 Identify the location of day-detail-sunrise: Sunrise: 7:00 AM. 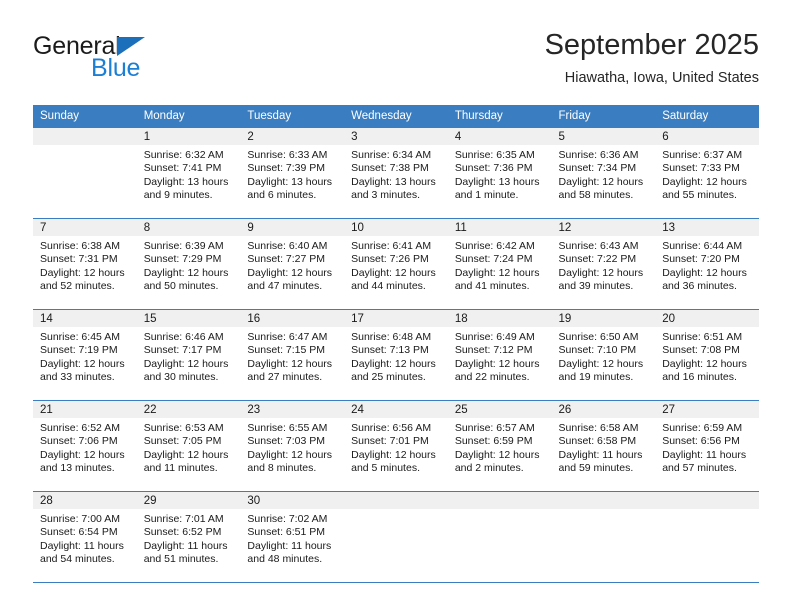
(80, 519).